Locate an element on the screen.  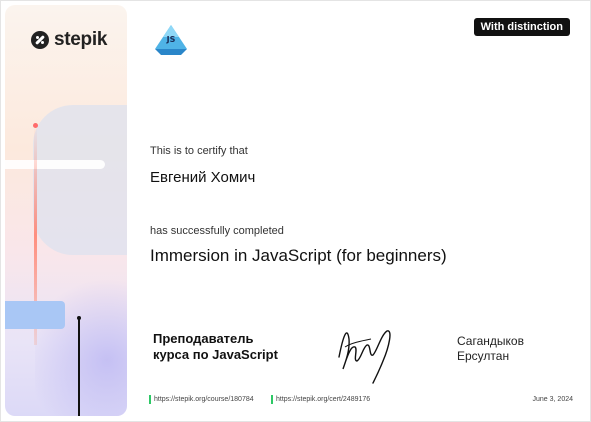
instructor-role-line2: курса по JavaScript is located at coordinates (215, 354).